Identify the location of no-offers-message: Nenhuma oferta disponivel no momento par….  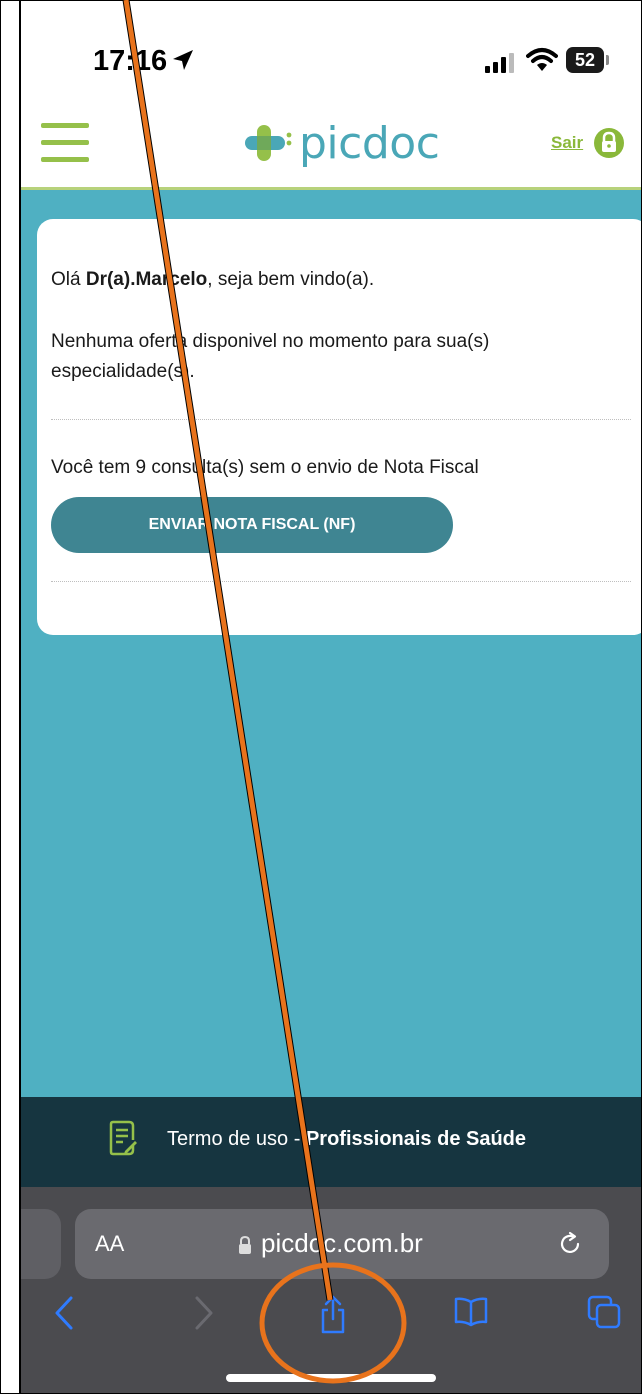
(270, 356).